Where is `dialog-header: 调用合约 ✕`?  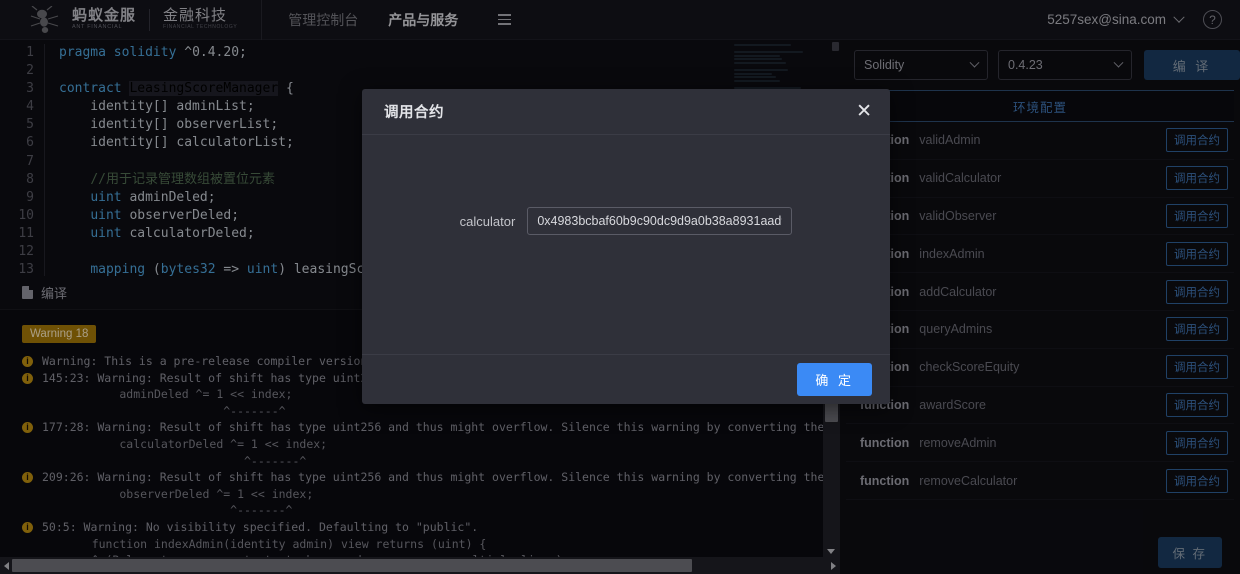 dialog-header: 调用合约 ✕ is located at coordinates (626, 112).